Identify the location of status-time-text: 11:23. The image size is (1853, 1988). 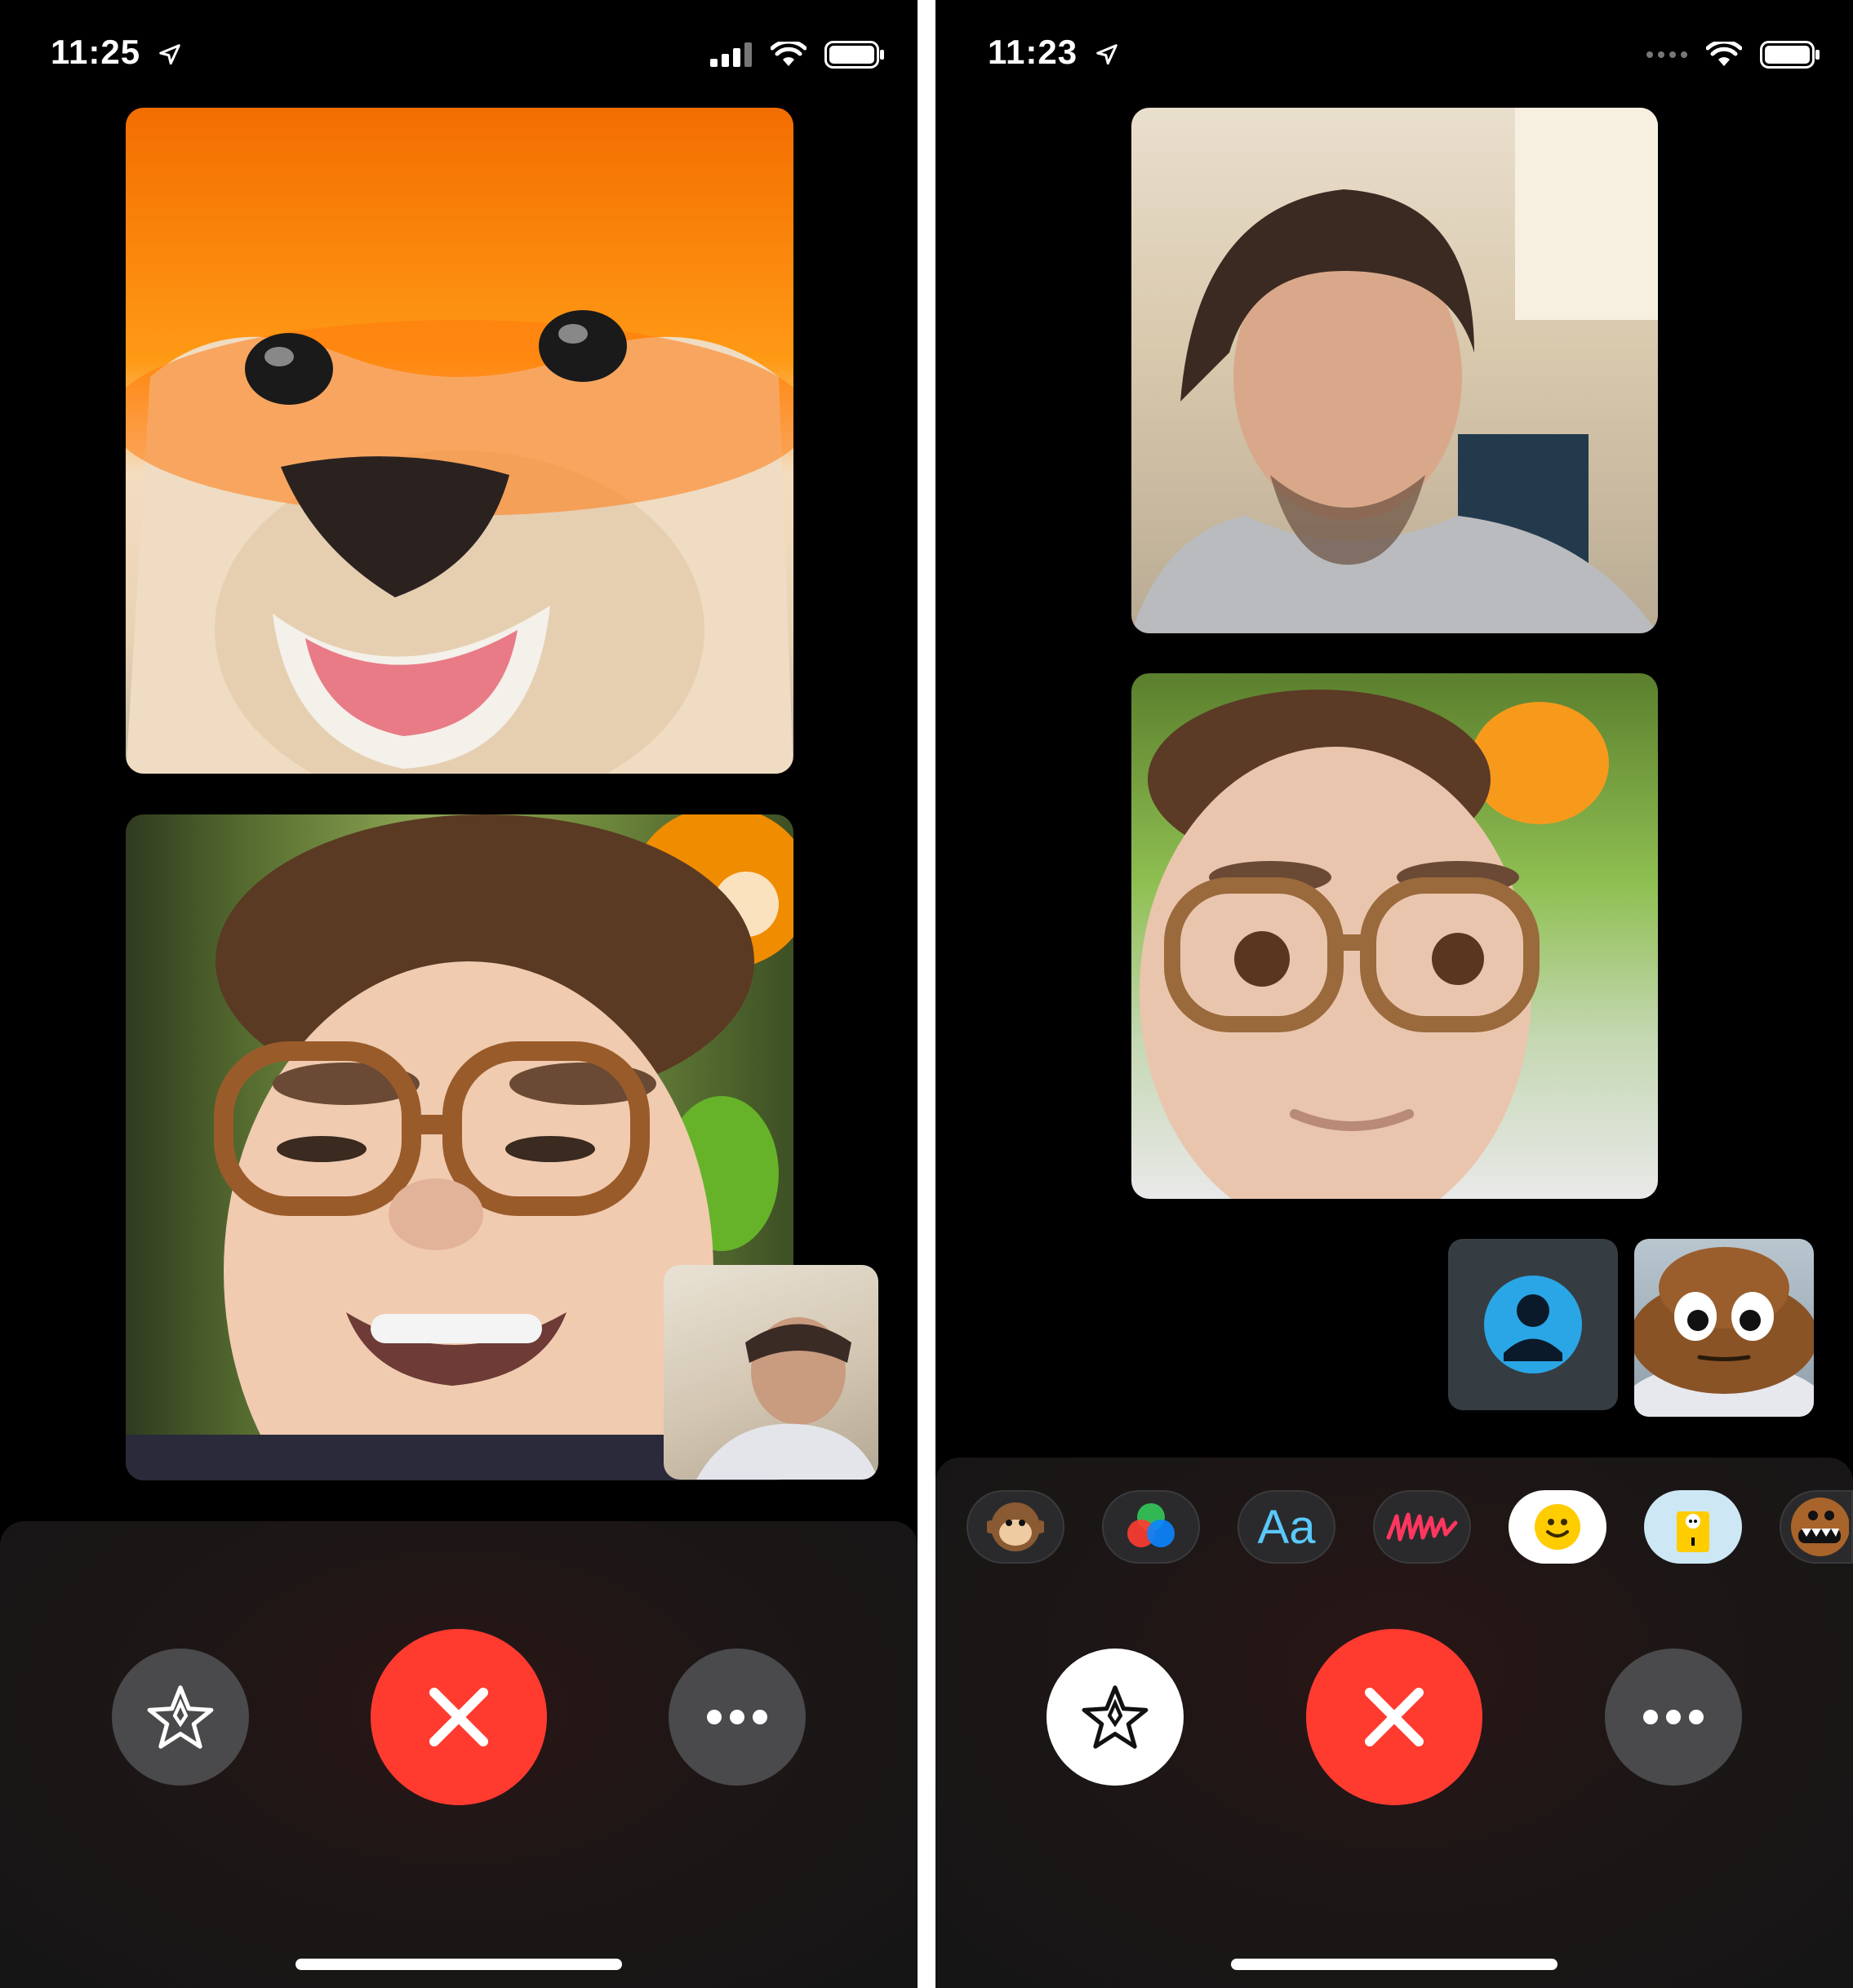
(1033, 52).